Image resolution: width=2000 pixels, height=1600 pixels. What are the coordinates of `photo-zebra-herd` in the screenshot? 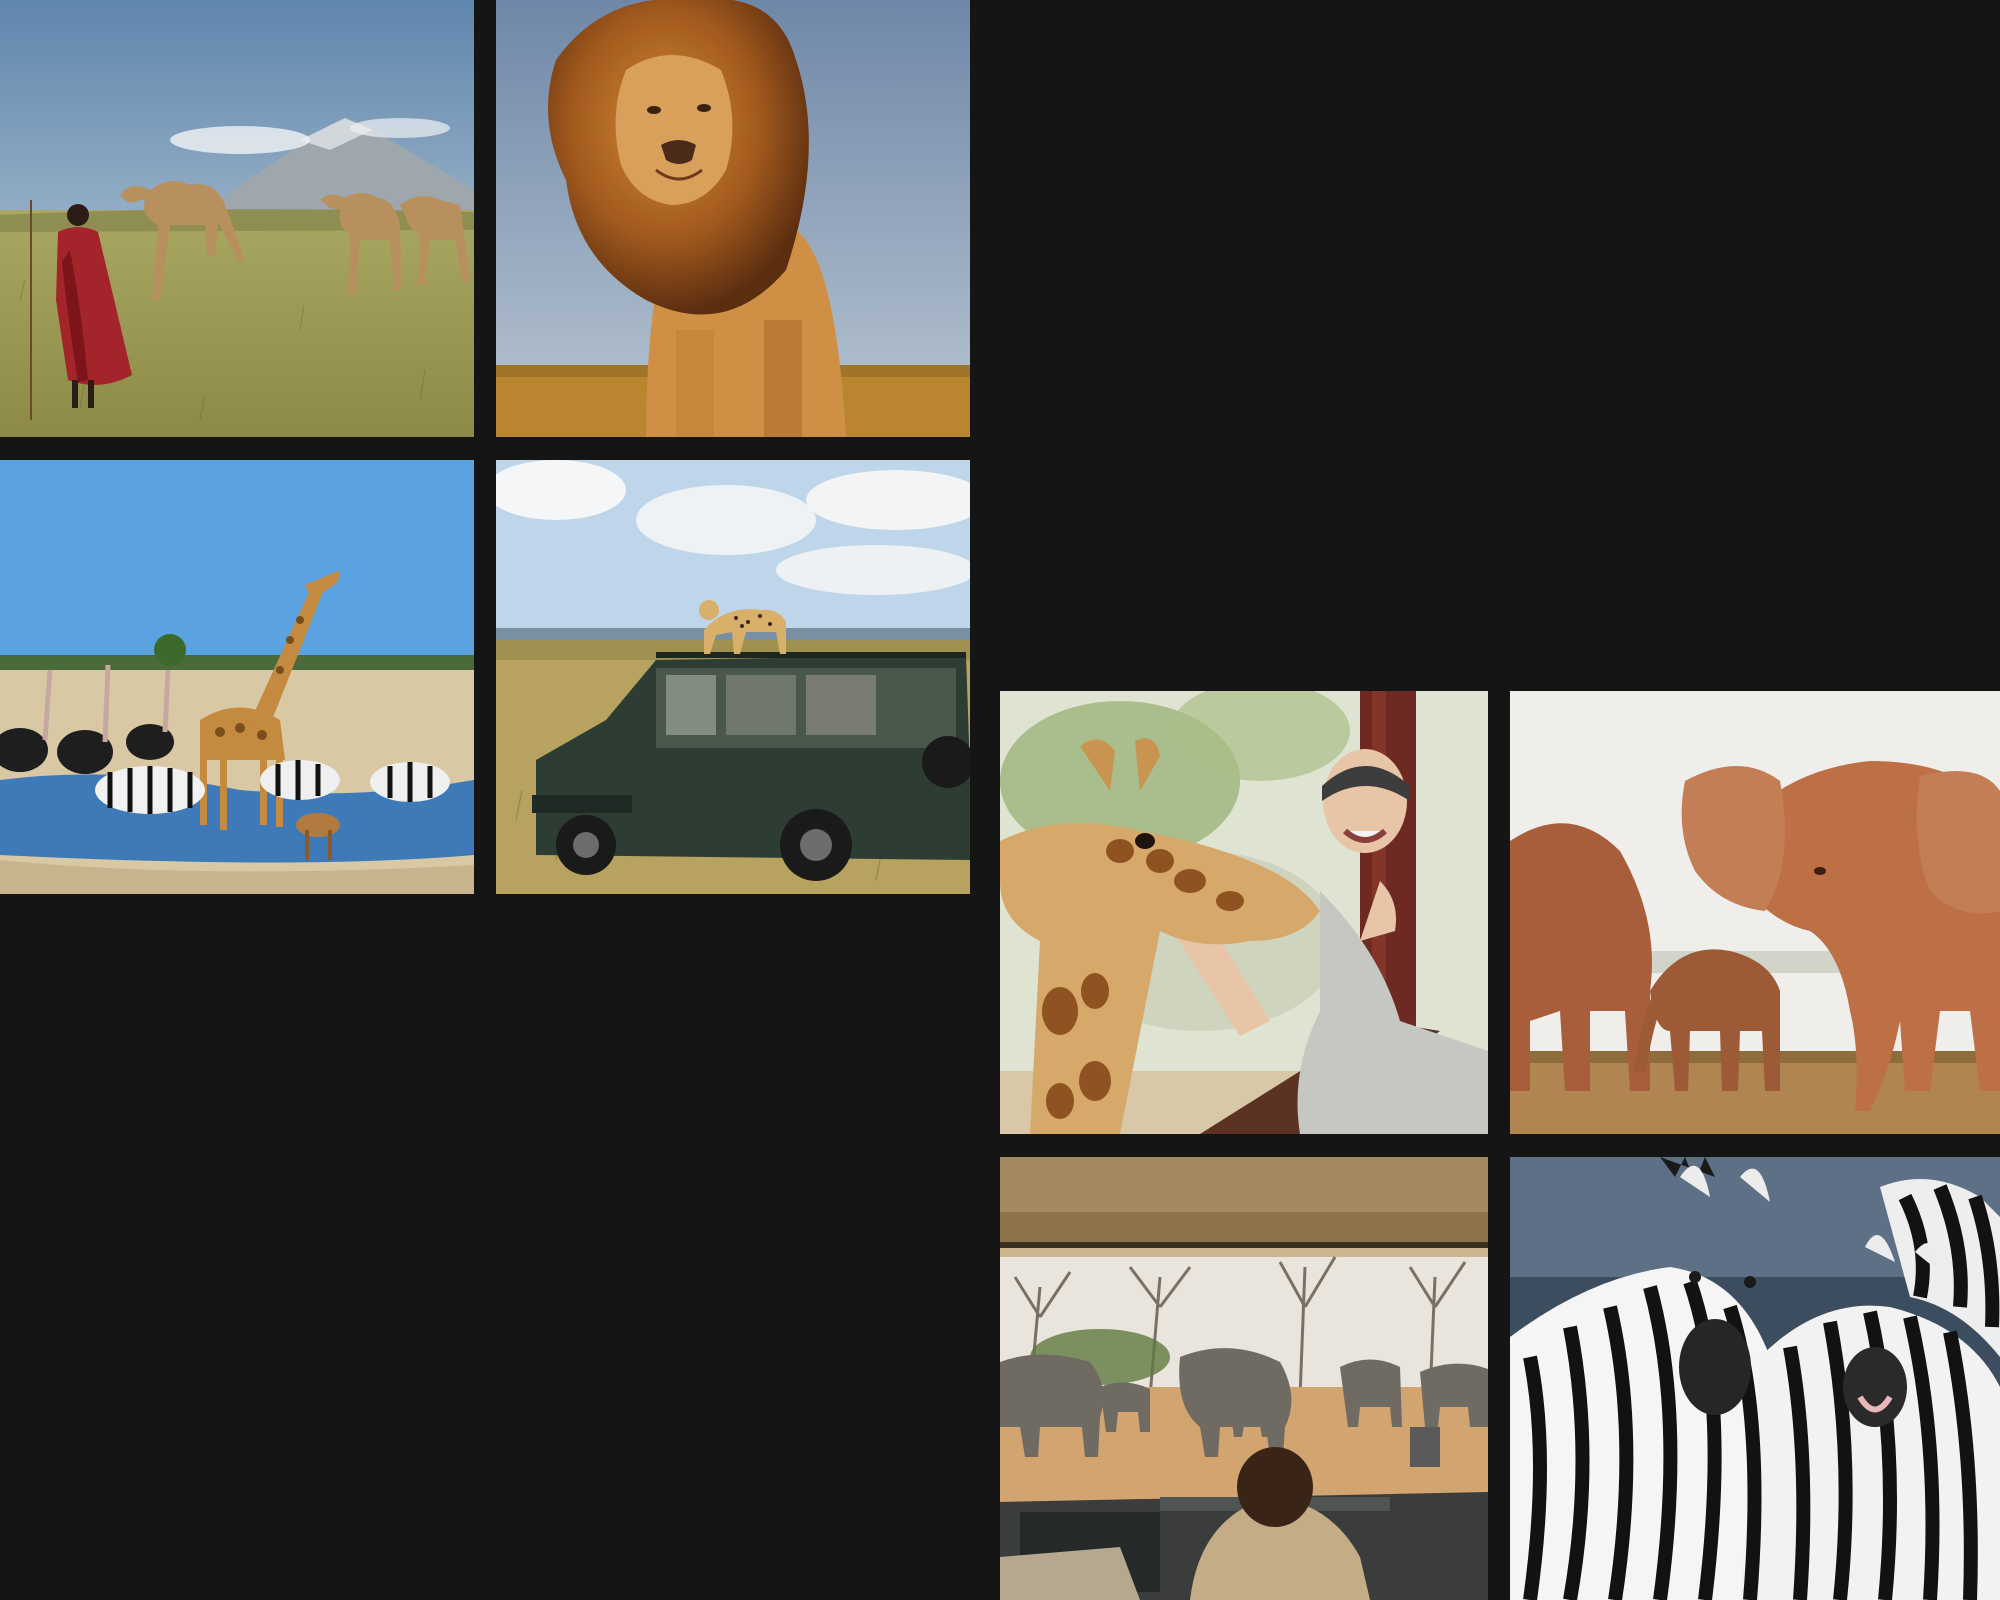 It's located at (1755, 1378).